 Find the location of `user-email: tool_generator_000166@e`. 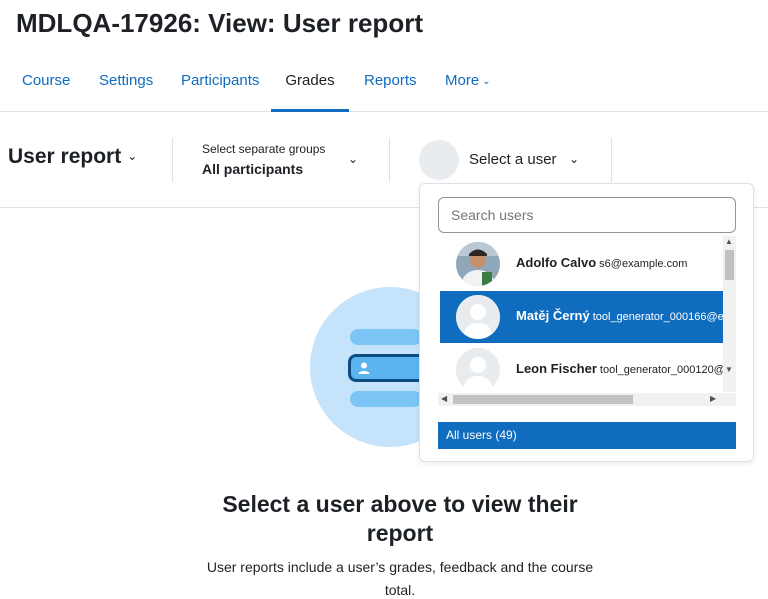

user-email: tool_generator_000166@e is located at coordinates (658, 317).